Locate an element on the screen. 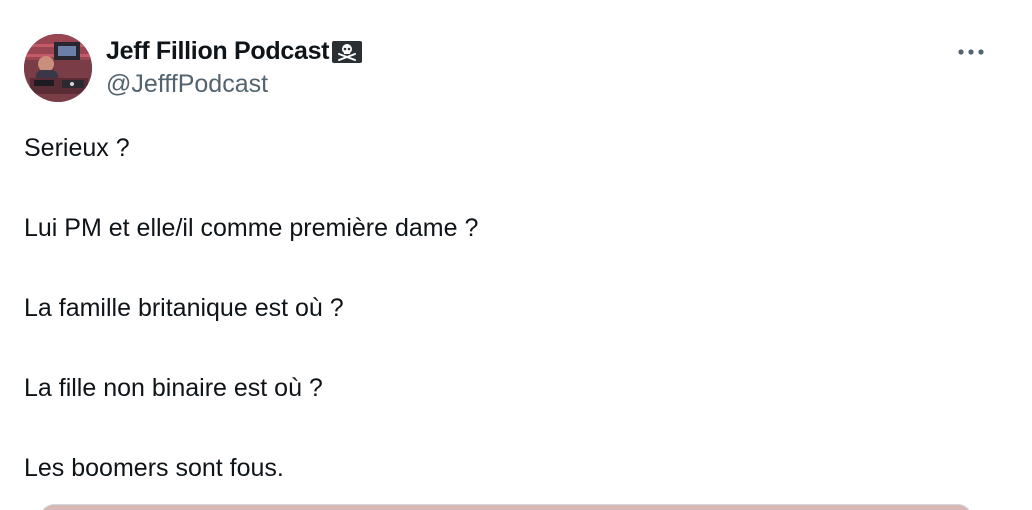  more-options-button is located at coordinates (971, 52).